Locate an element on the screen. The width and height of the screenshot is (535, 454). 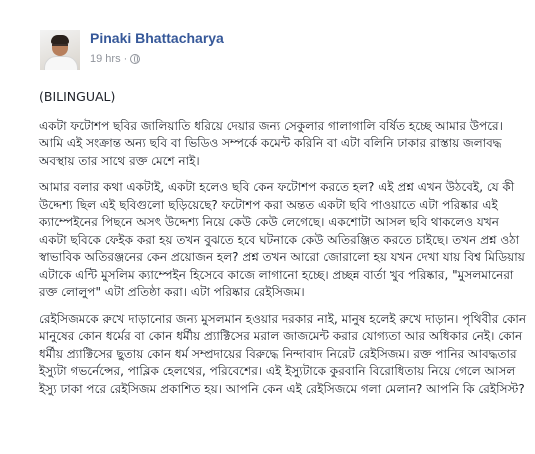
post-paragraph-tag: (BILINGUAL) is located at coordinates (77, 96).